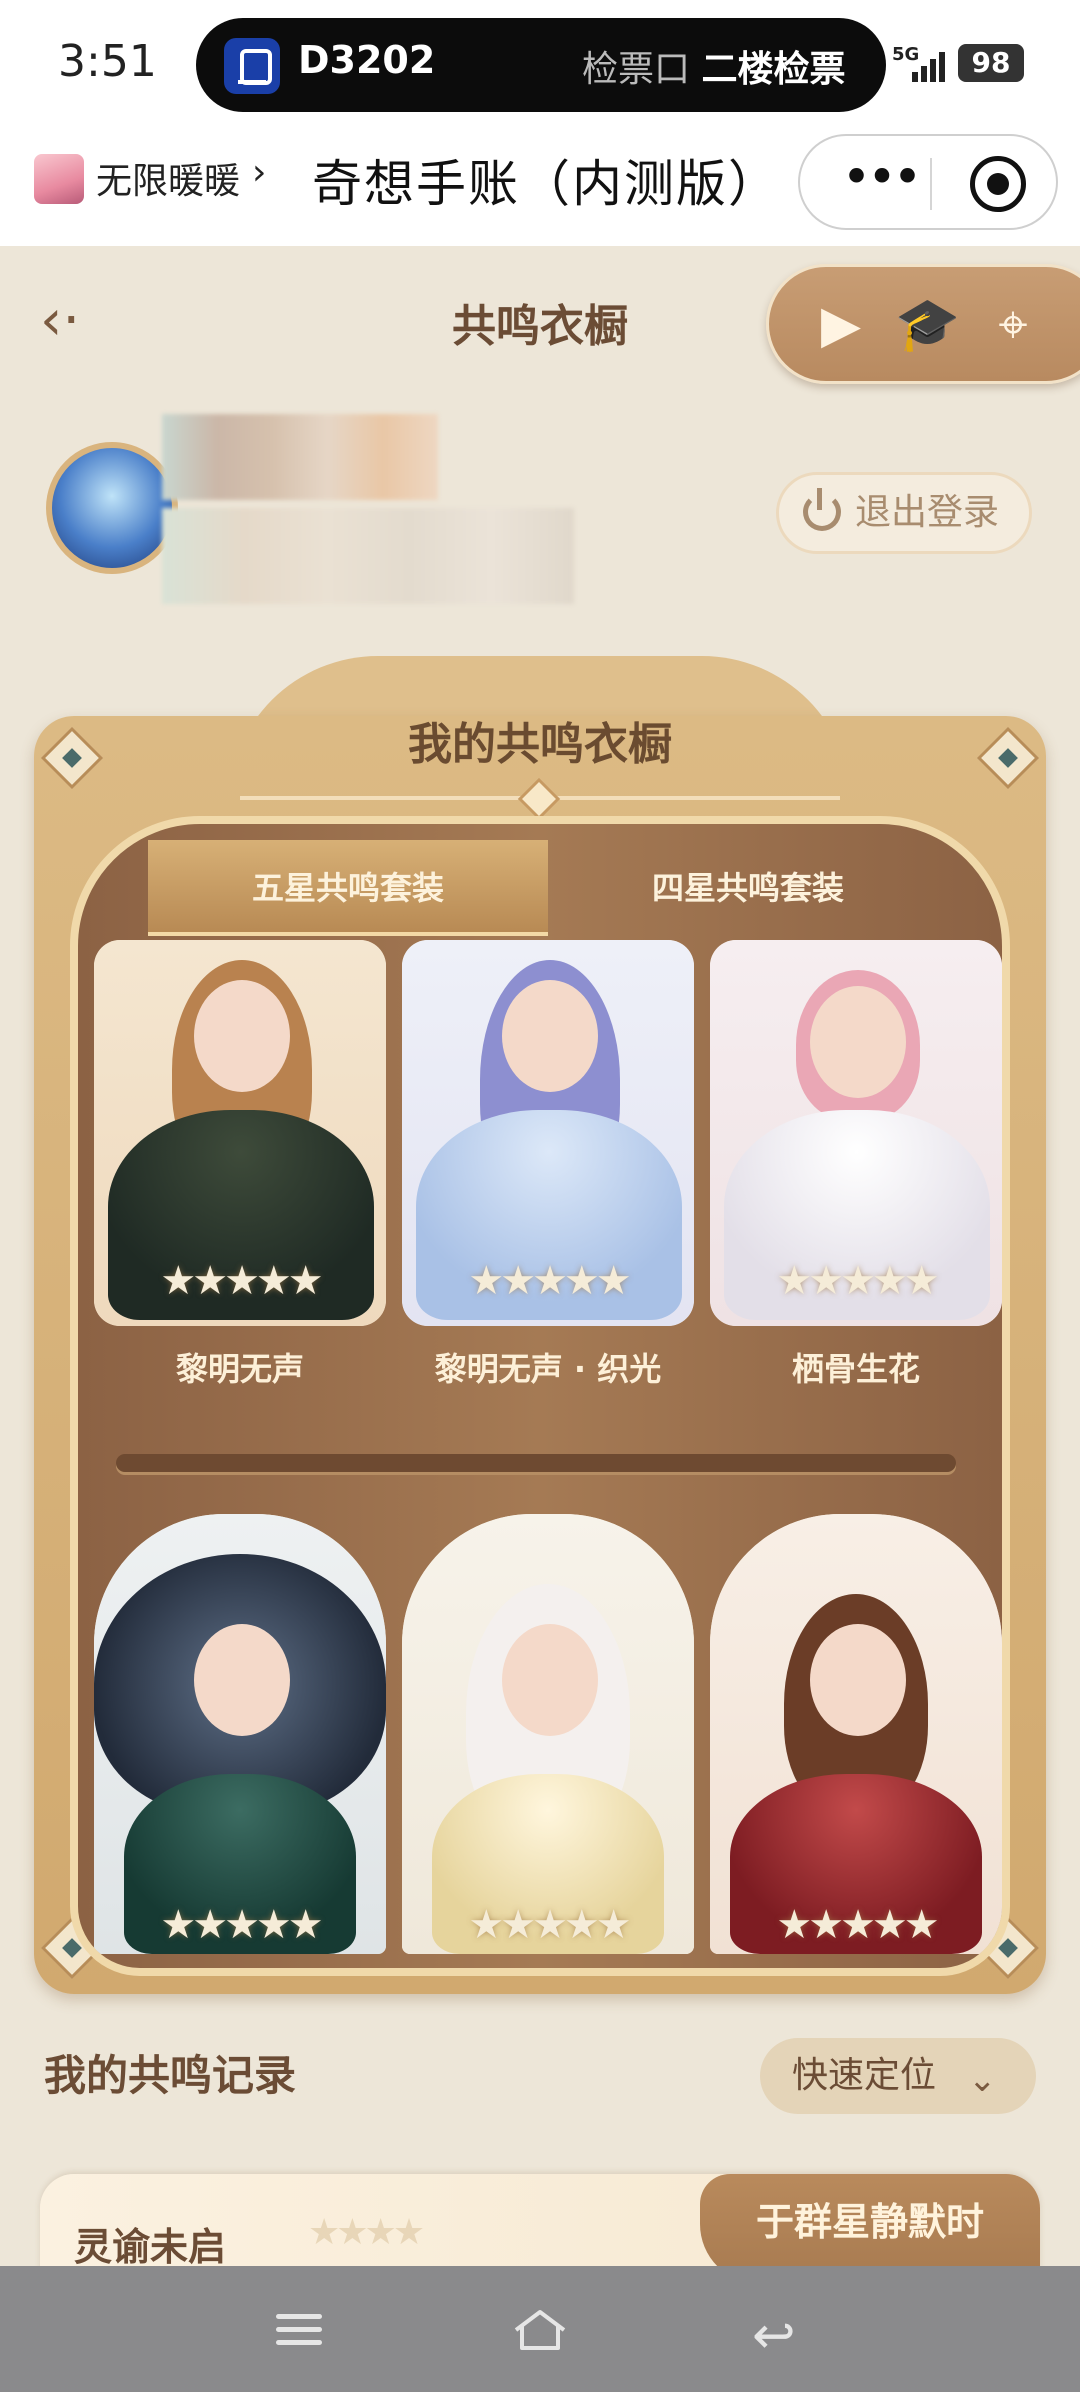 The height and width of the screenshot is (2392, 1080). I want to click on record-outfit-tab: 于群星静默时, so click(870, 2220).